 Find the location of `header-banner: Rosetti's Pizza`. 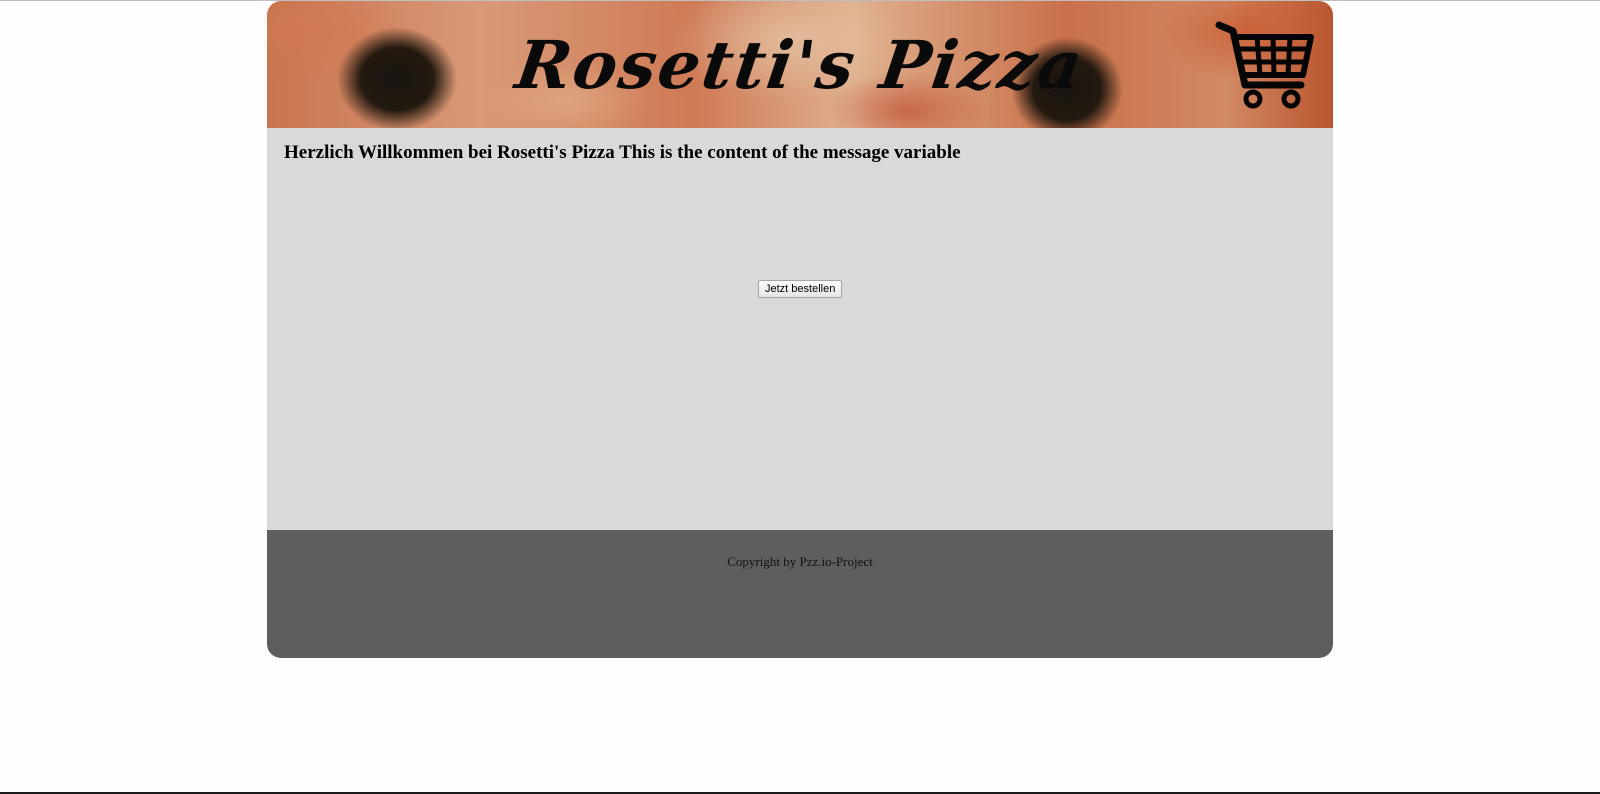

header-banner: Rosetti's Pizza is located at coordinates (800, 64).